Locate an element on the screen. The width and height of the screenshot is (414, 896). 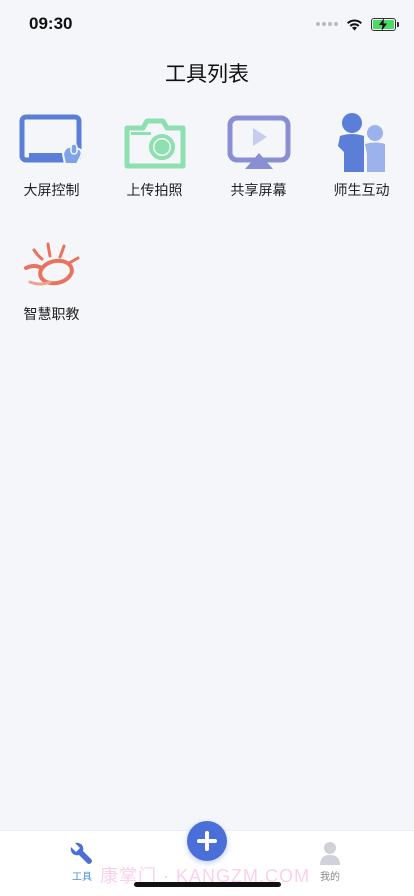
tool-label: 上传拍照 is located at coordinates (154, 190).